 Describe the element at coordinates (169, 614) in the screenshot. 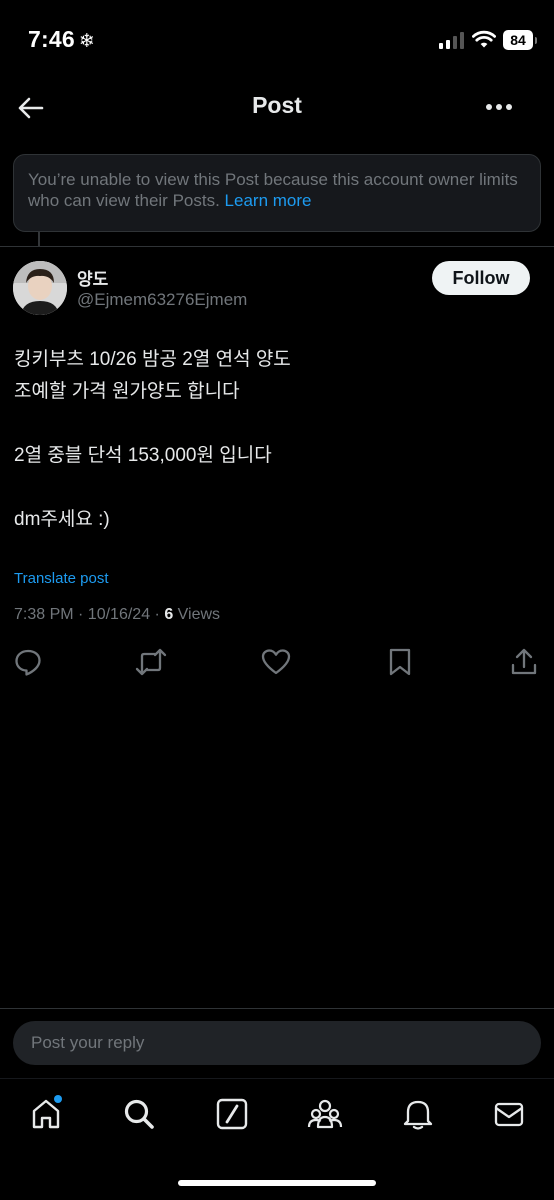

I see `views-count: 6` at that location.